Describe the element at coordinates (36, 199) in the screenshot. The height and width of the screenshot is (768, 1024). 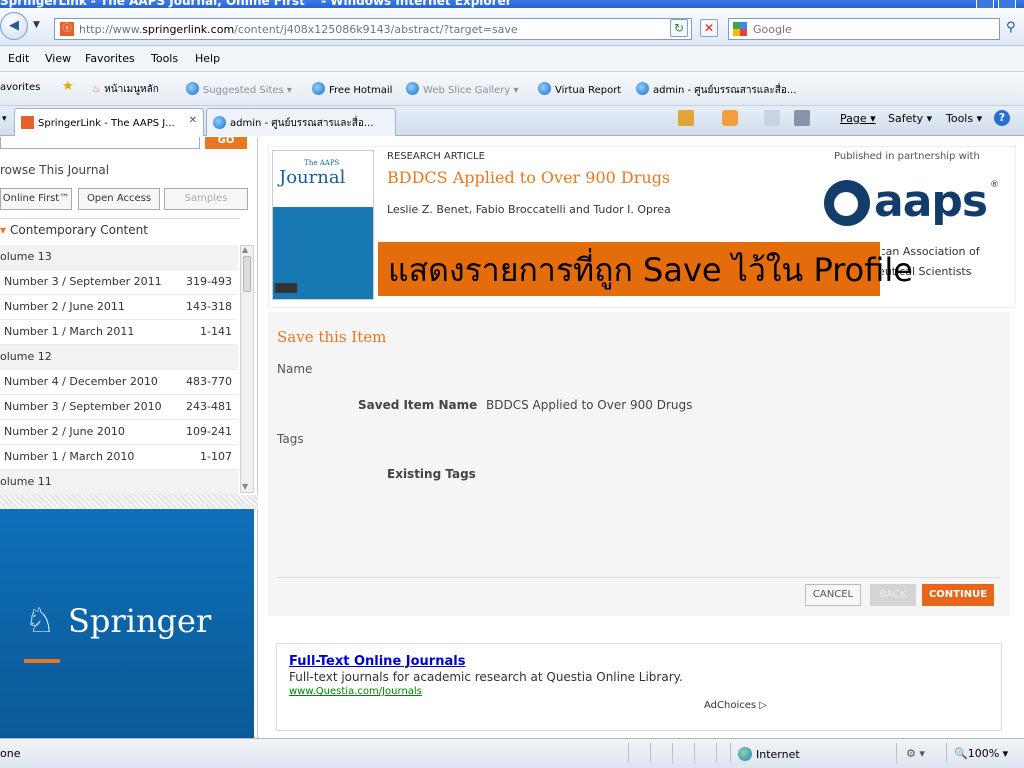
I see `chip-online-first: Online First™` at that location.